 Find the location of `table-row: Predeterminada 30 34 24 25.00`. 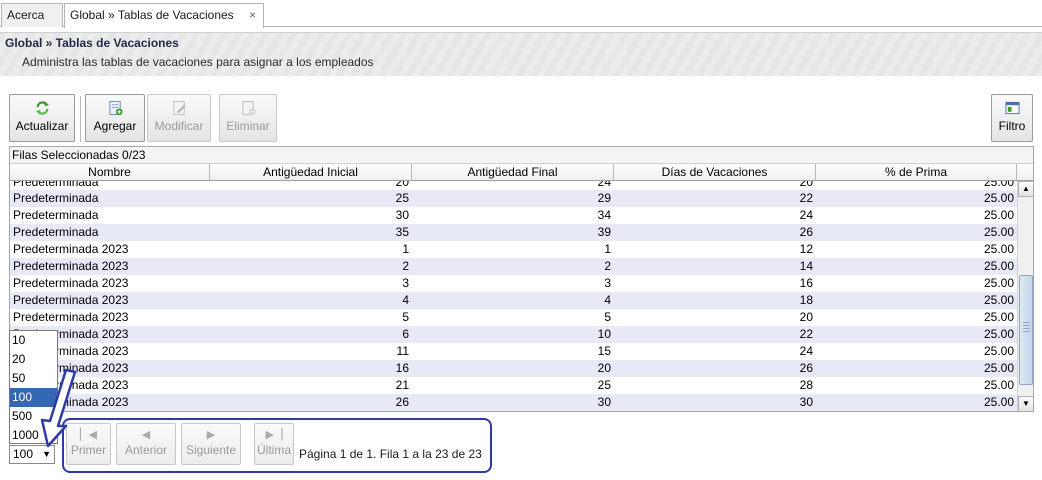

table-row: Predeterminada 30 34 24 25.00 is located at coordinates (513, 215).